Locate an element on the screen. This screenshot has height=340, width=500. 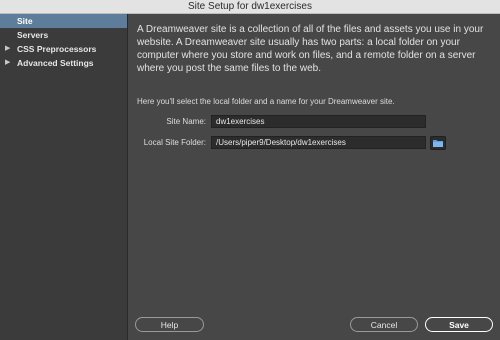
local-site-folder-input: /Users/piper9/Desktop/dw1exercises is located at coordinates (318, 142).